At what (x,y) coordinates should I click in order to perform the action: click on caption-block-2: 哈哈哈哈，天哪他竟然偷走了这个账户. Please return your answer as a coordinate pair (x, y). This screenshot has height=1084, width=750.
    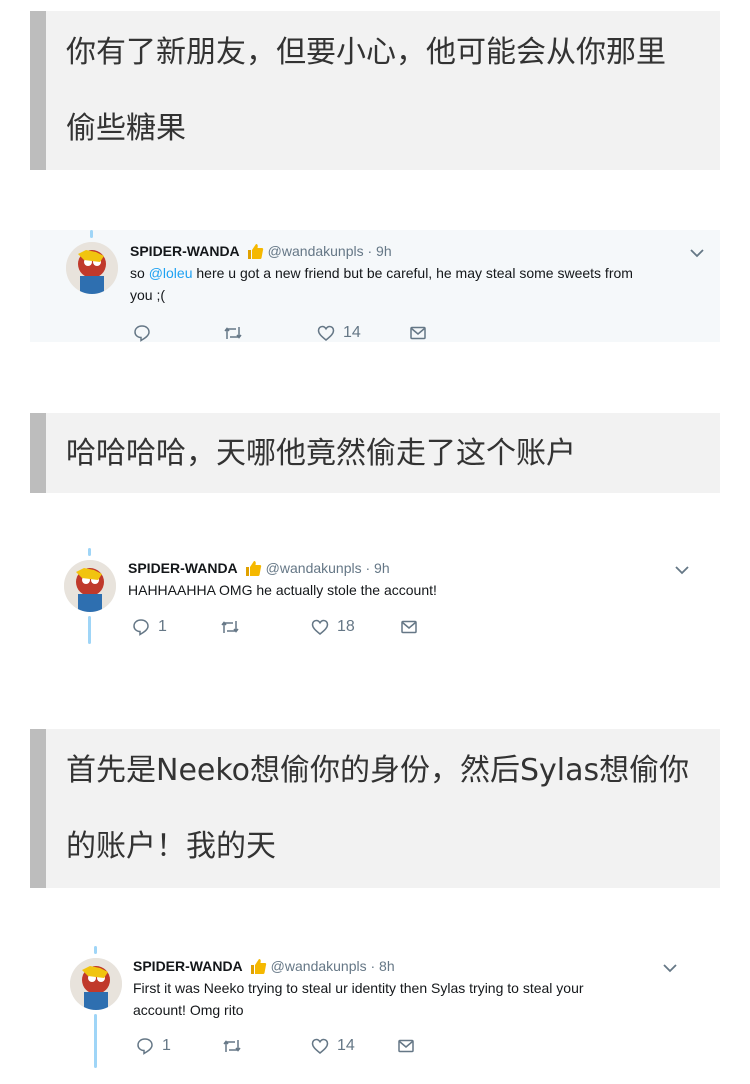
    Looking at the image, I should click on (375, 453).